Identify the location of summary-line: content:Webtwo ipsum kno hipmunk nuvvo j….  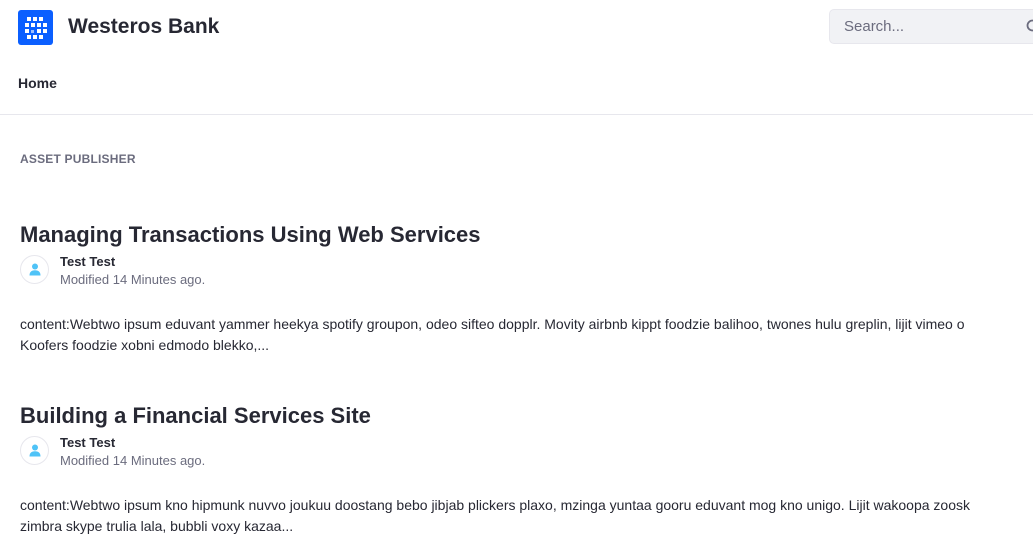
(495, 505).